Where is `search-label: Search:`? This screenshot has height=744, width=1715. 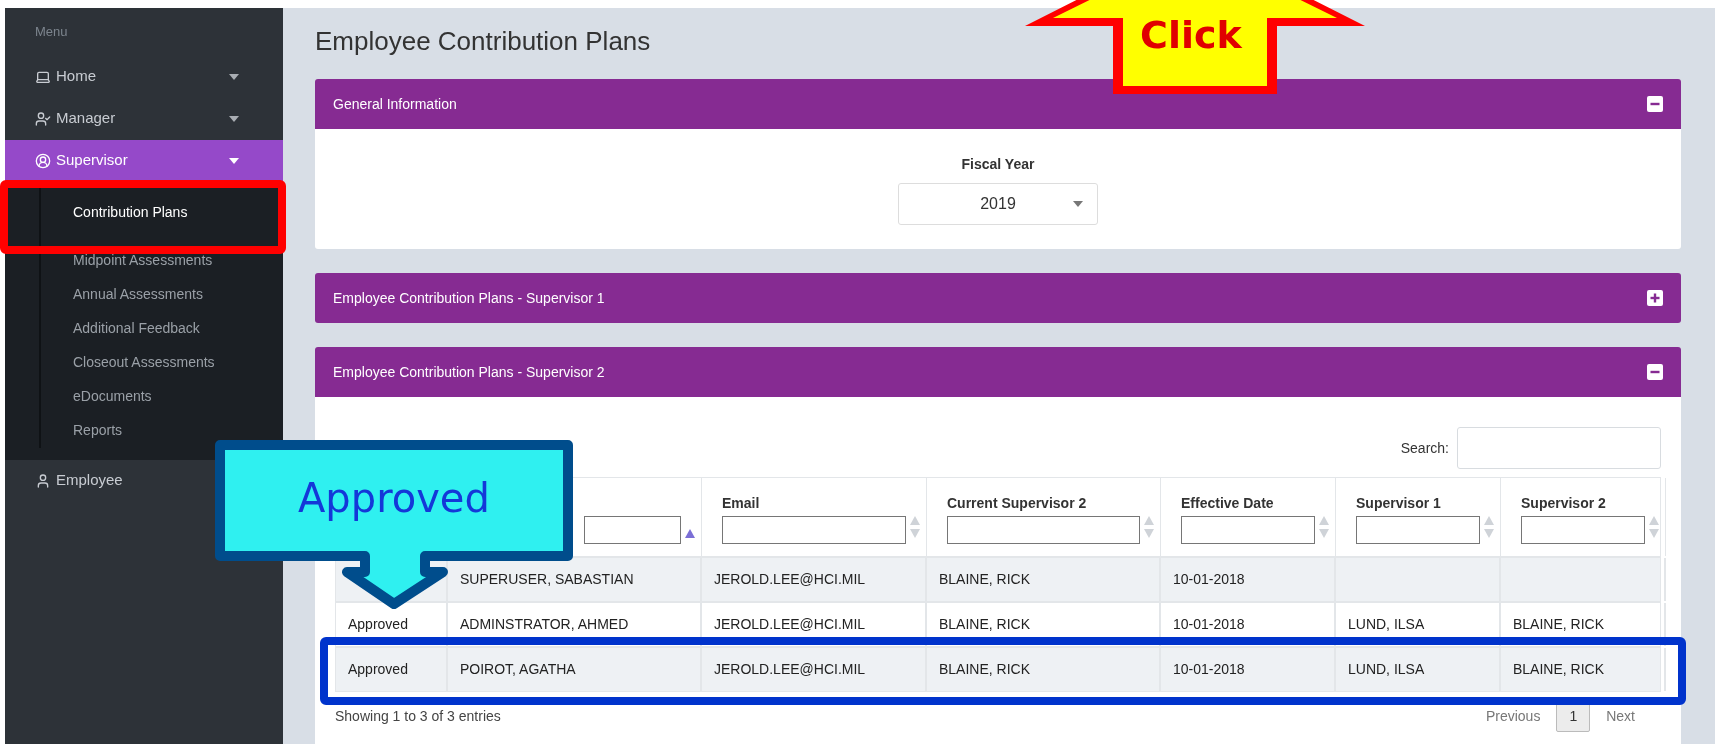 search-label: Search: is located at coordinates (1424, 448).